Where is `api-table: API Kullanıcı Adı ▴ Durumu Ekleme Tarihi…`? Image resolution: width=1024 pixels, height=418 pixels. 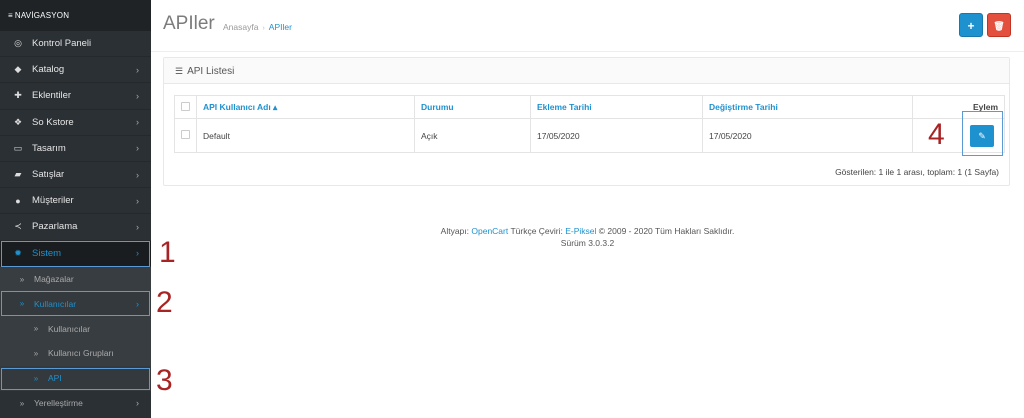
api-table: API Kullanıcı Adı ▴ Durumu Ekleme Tarihi… is located at coordinates (589, 124).